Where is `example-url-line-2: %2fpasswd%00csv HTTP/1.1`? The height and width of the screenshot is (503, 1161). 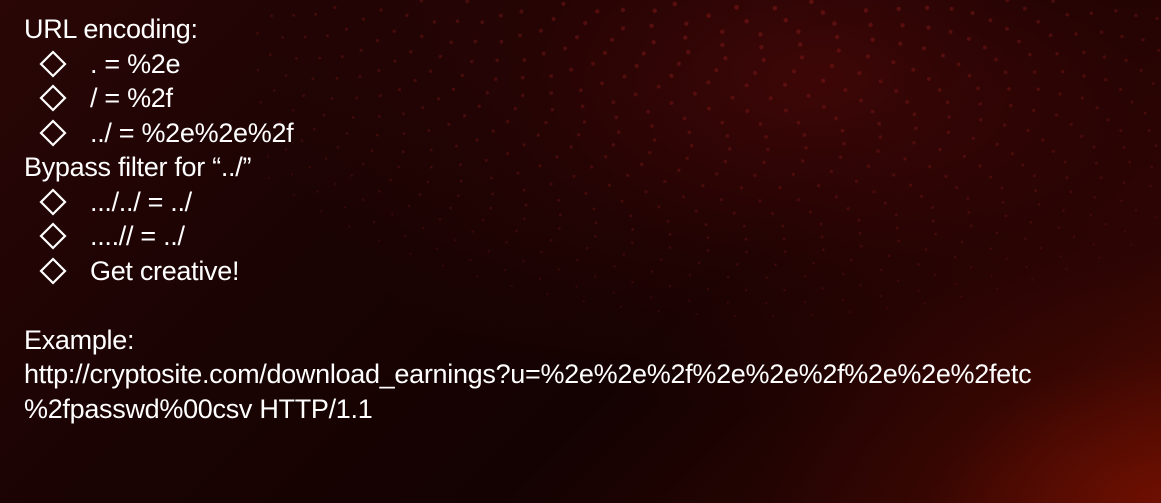
example-url-line-2: %2fpasswd%00csv HTTP/1.1 is located at coordinates (198, 408).